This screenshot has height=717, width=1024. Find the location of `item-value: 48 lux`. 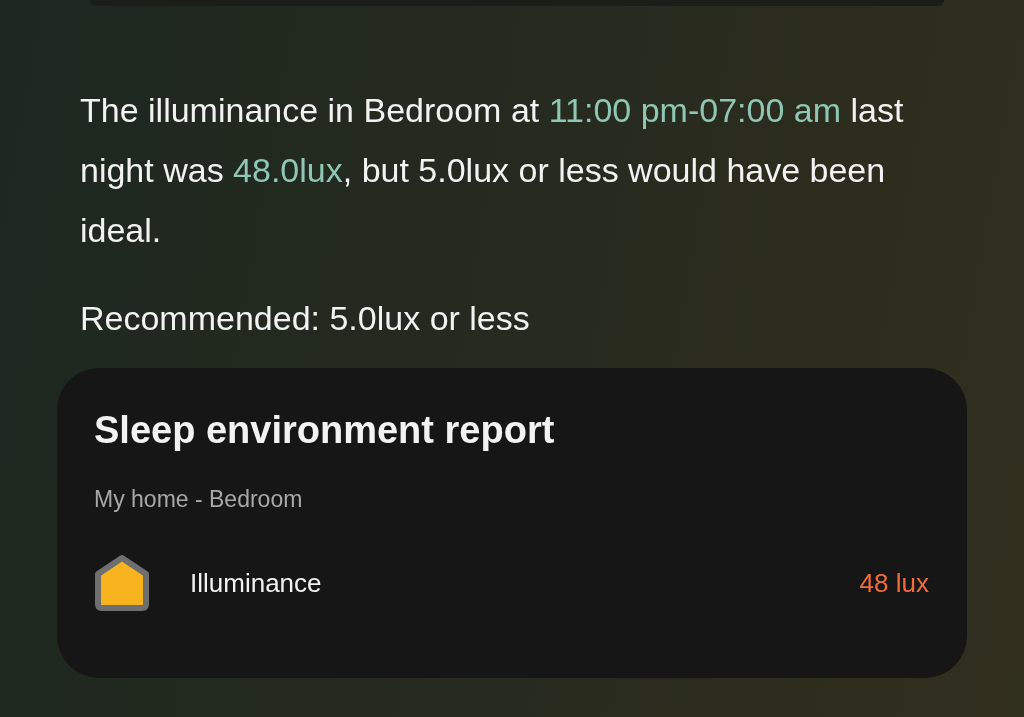

item-value: 48 lux is located at coordinates (894, 583).